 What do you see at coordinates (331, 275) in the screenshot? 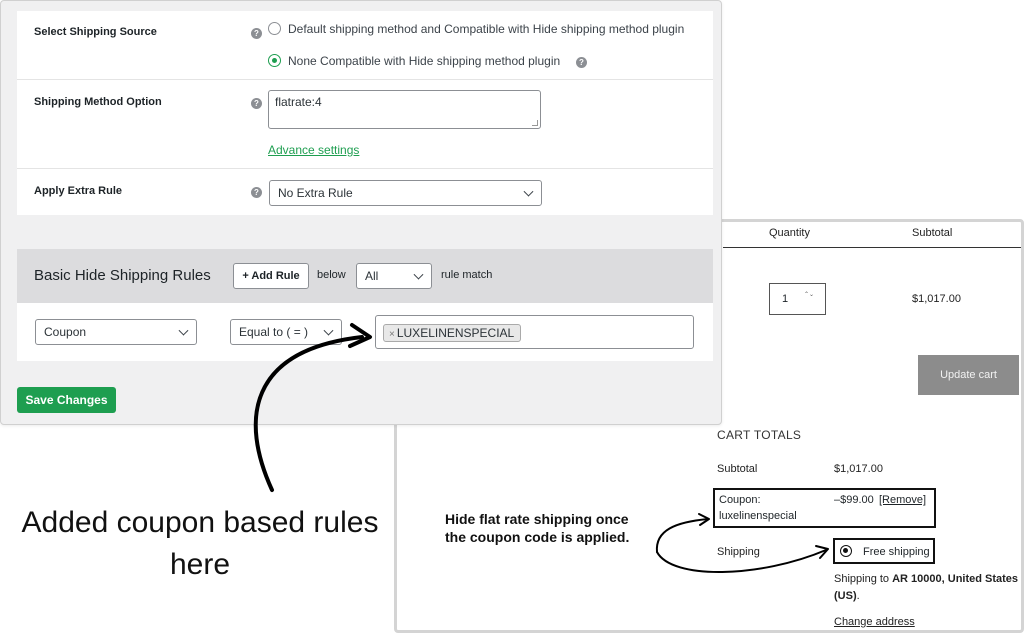
I see `below-label: below` at bounding box center [331, 275].